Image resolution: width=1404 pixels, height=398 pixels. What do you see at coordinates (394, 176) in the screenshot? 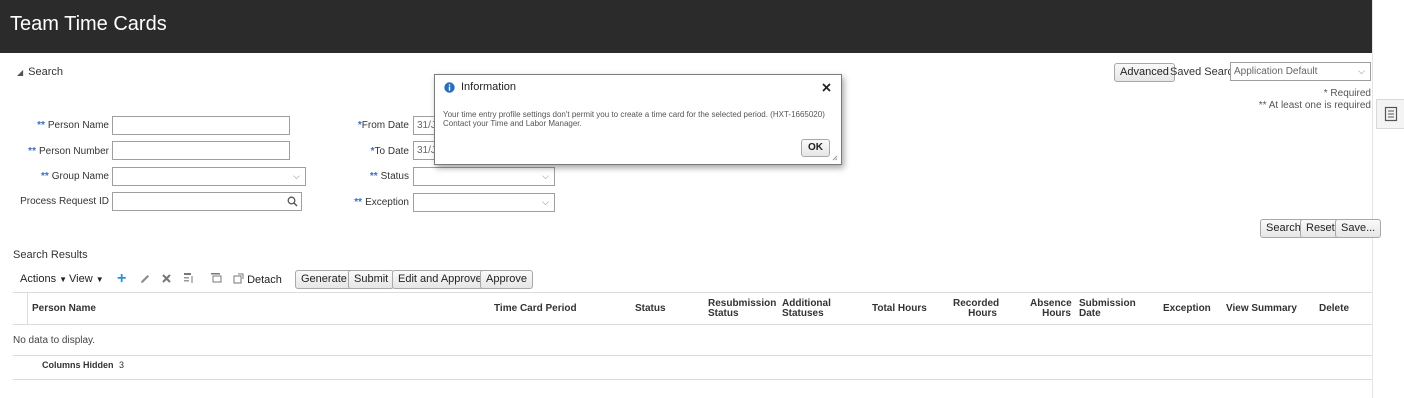
I see `status-label-text: Status` at bounding box center [394, 176].